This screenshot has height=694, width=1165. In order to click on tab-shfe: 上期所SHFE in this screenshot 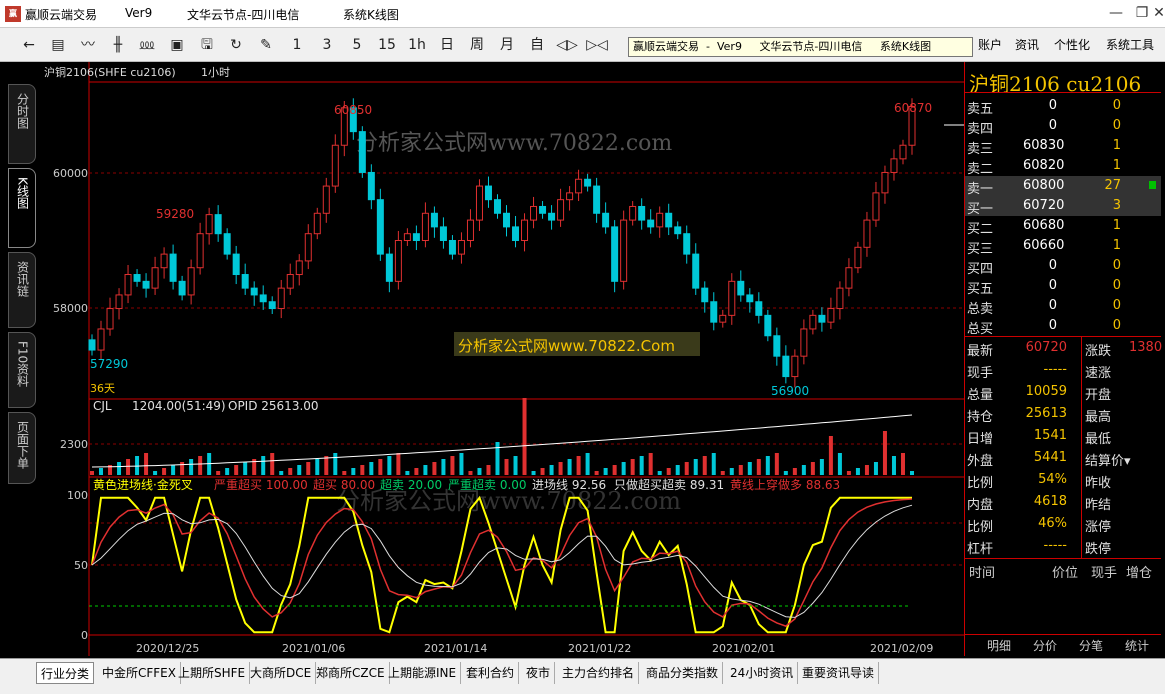, I will do `click(212, 673)`.